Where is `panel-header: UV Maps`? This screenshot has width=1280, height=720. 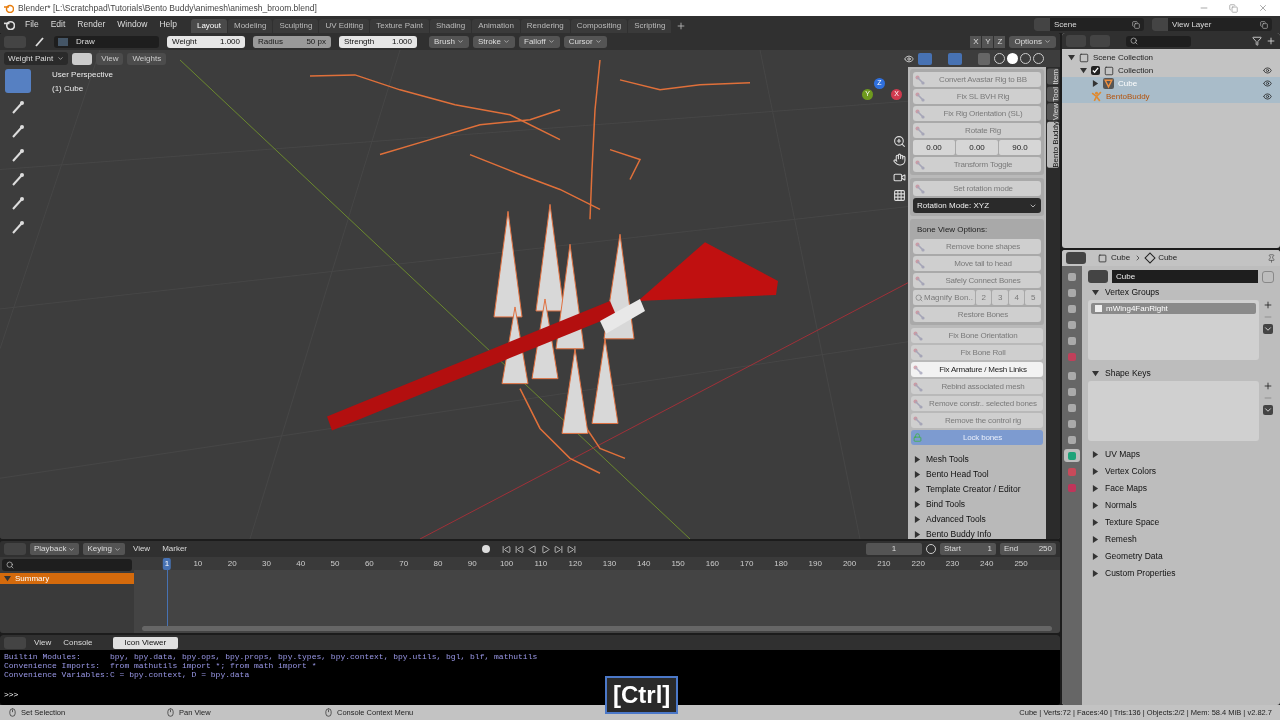
panel-header: UV Maps is located at coordinates (1181, 454).